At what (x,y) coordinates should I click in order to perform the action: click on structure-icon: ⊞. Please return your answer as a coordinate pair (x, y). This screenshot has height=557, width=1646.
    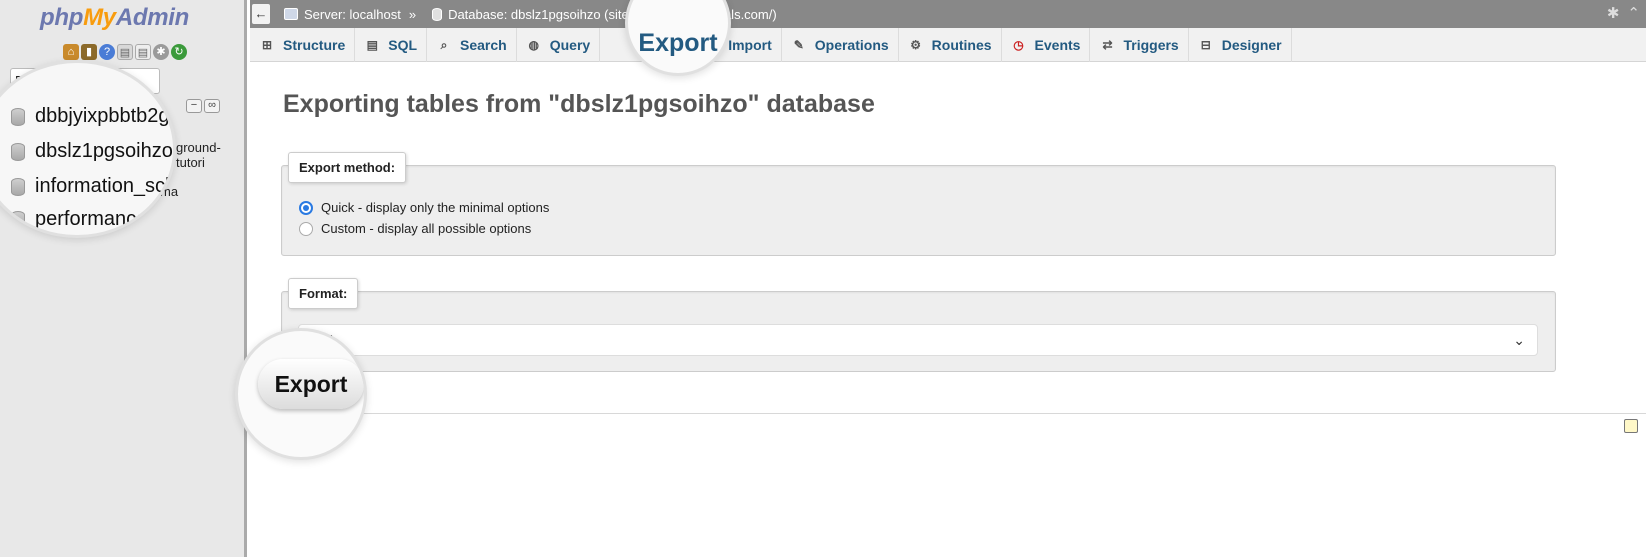
    Looking at the image, I should click on (267, 45).